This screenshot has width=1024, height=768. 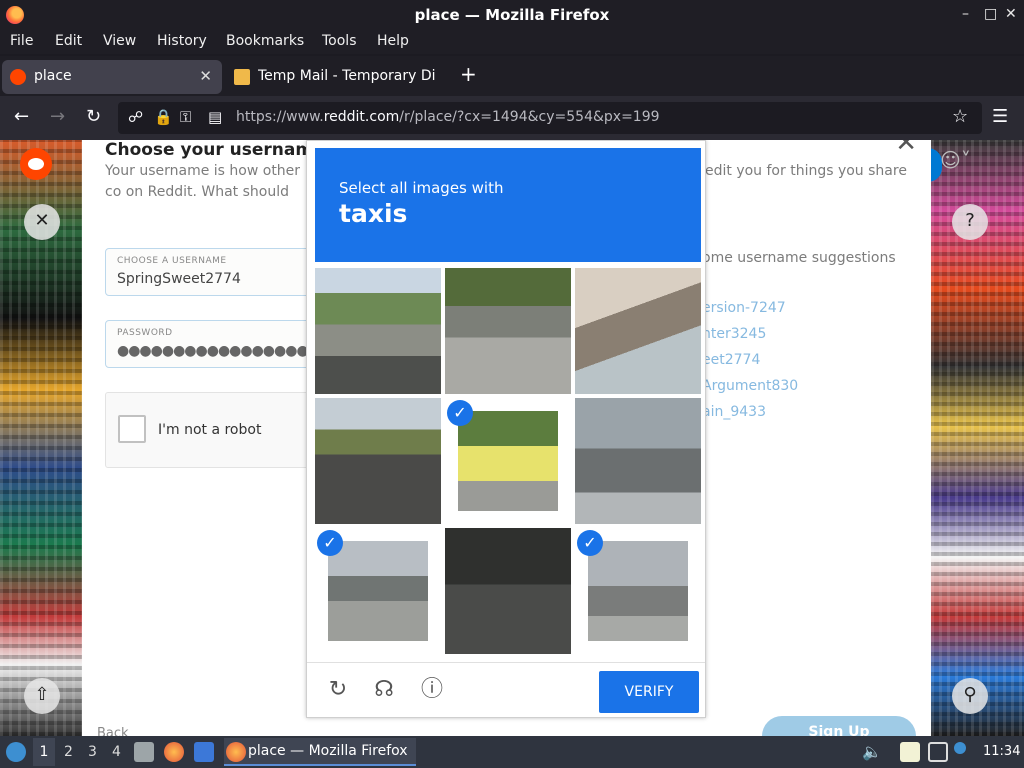 I want to click on lock-icon: 🔒, so click(x=163, y=117).